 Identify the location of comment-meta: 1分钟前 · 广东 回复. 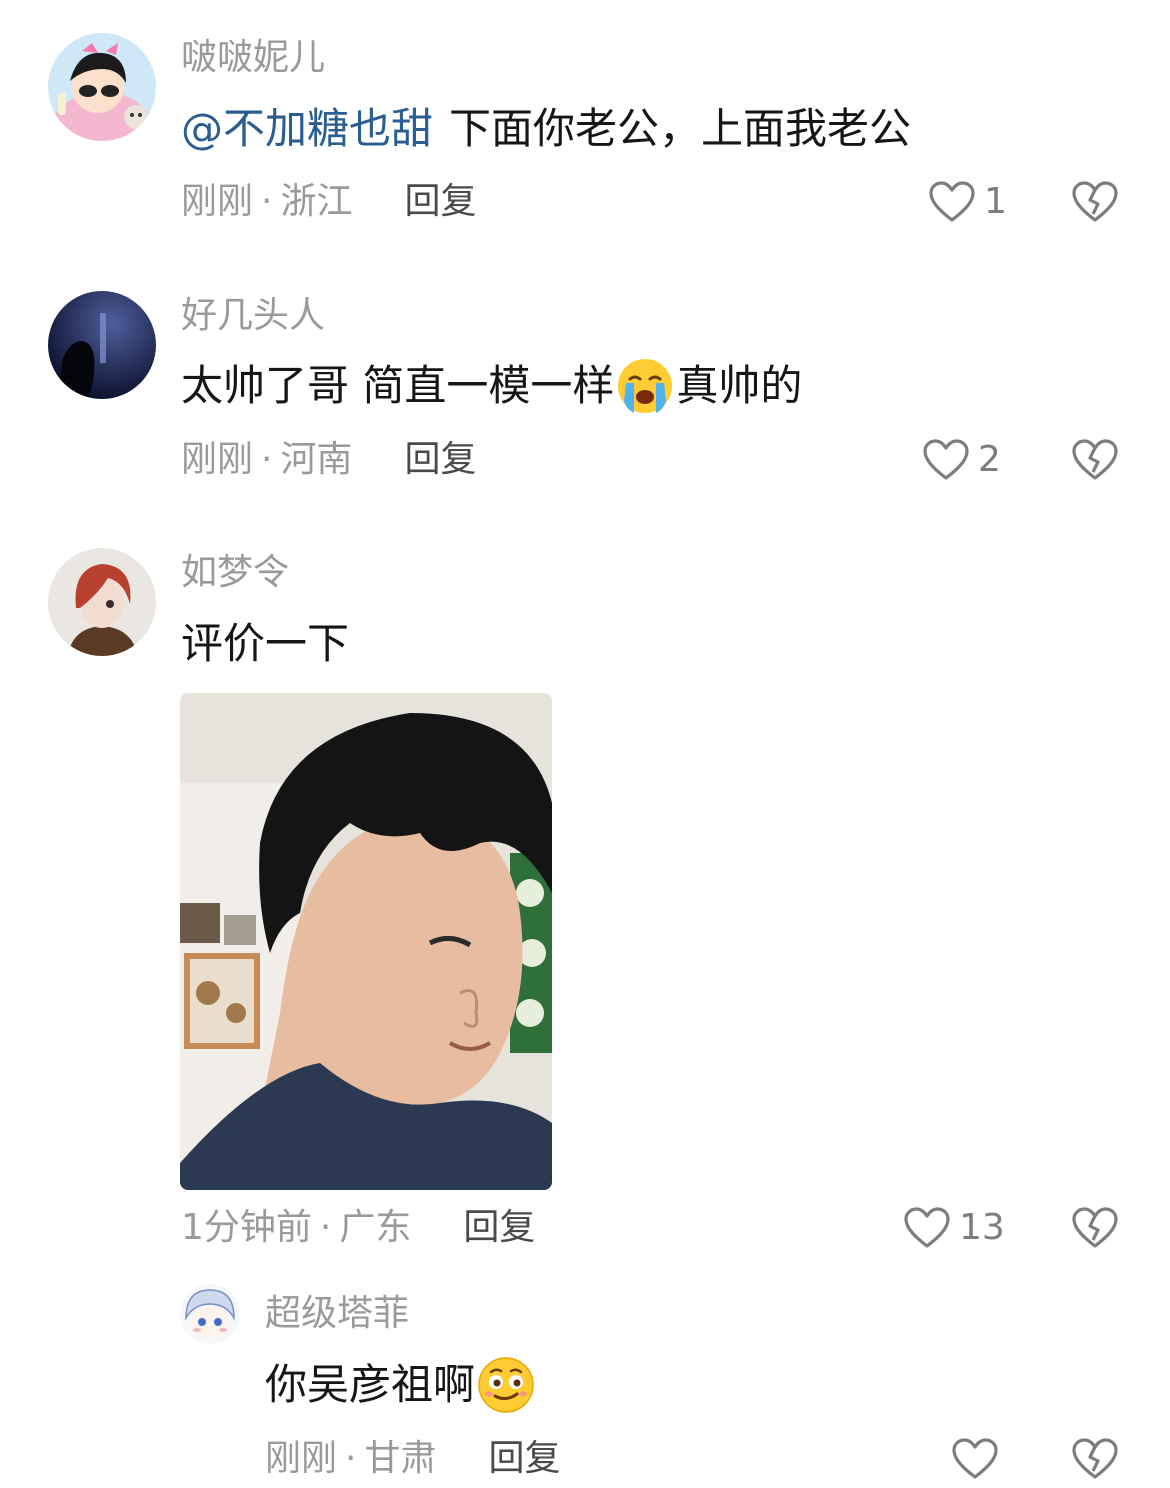
(358, 1228).